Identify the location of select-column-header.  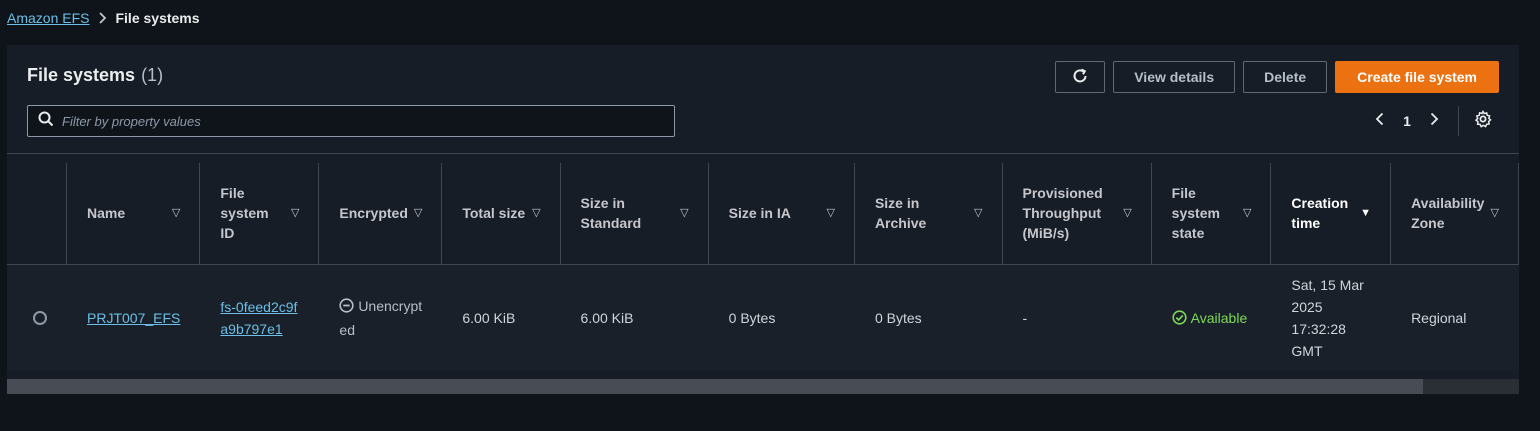
(37, 214).